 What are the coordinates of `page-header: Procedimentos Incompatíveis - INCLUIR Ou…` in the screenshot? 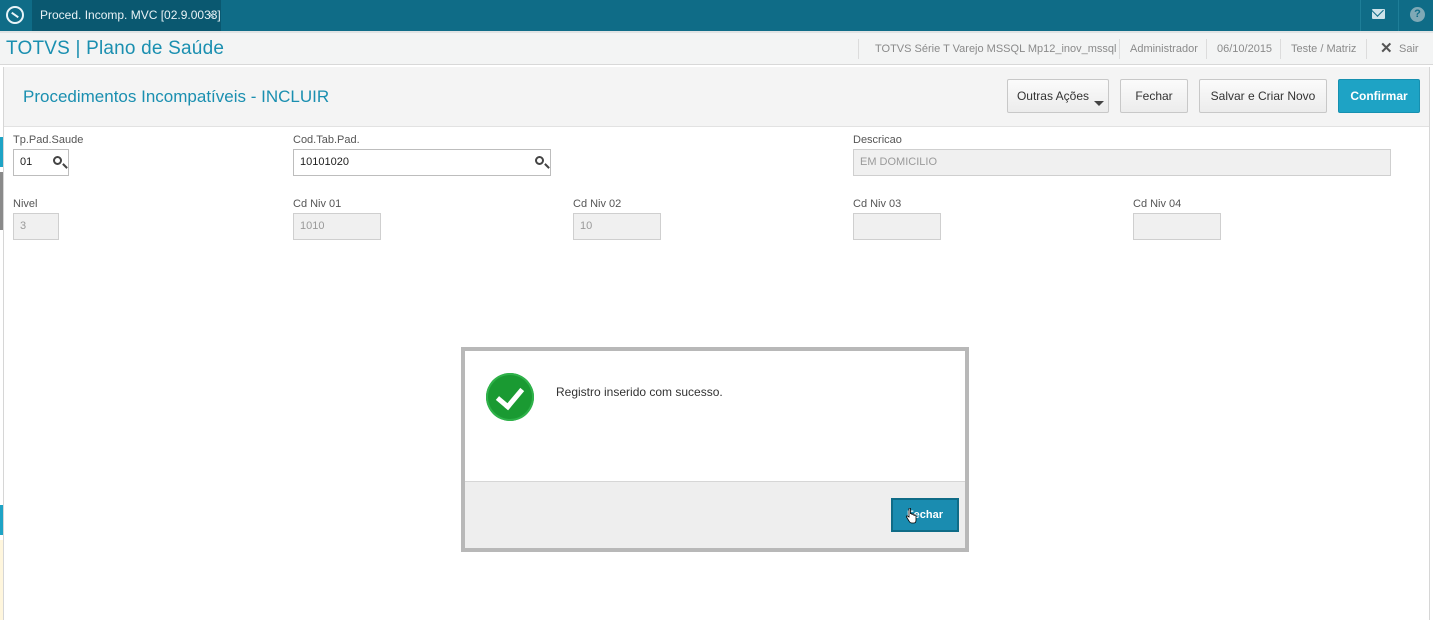 It's located at (716, 97).